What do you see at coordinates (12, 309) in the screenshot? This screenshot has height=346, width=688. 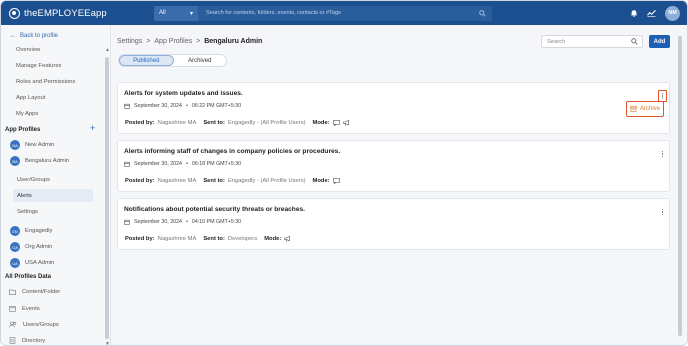 I see `events-icon` at bounding box center [12, 309].